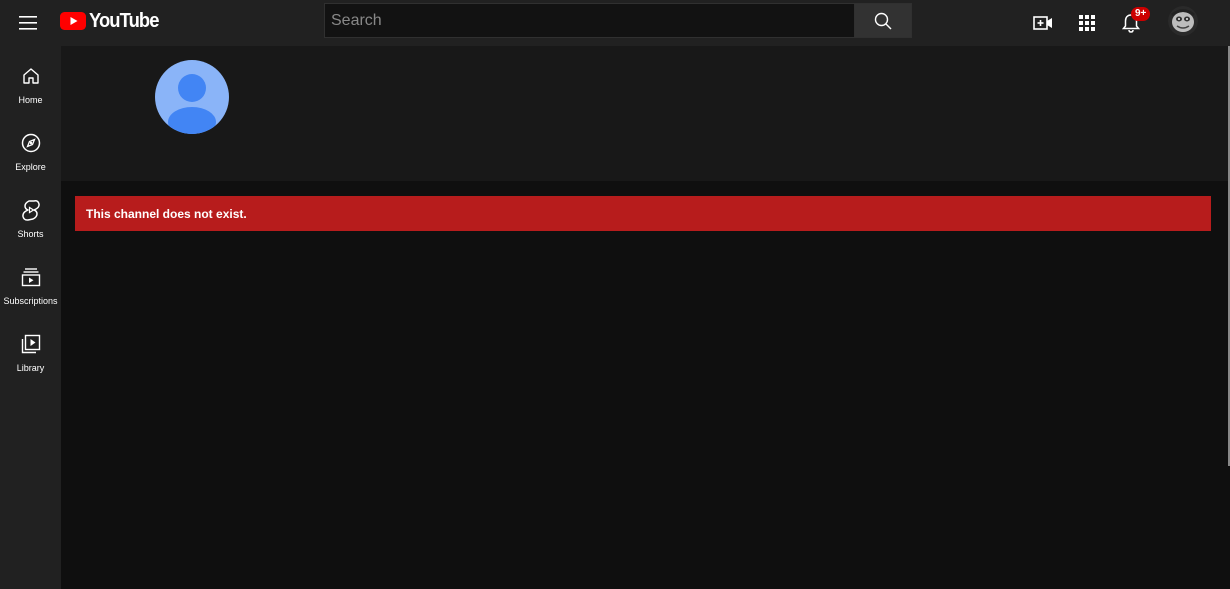 The width and height of the screenshot is (1230, 589). I want to click on account-avatar, so click(1183, 21).